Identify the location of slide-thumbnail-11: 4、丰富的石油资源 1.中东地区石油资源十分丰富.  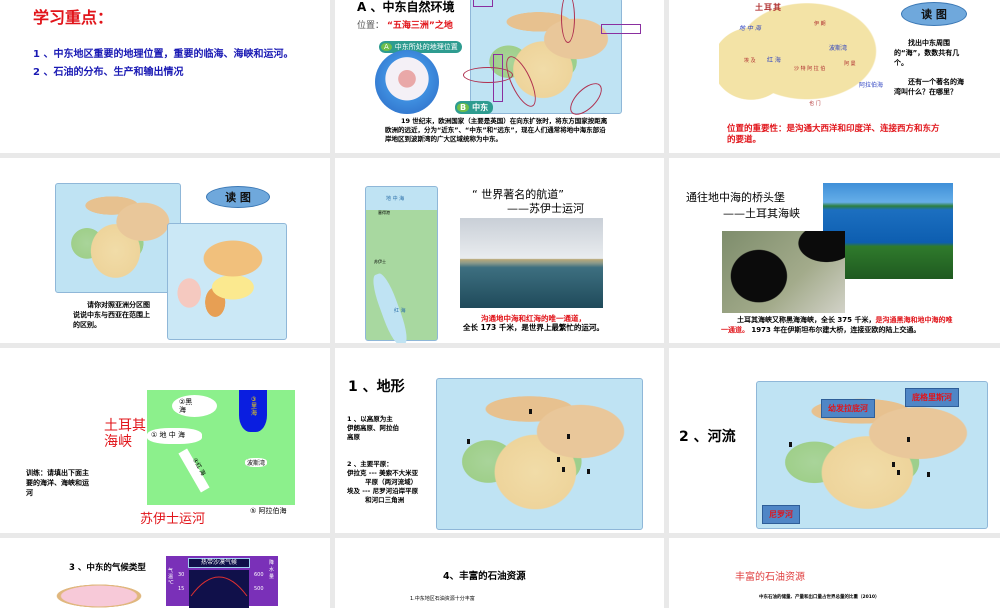
(499, 573).